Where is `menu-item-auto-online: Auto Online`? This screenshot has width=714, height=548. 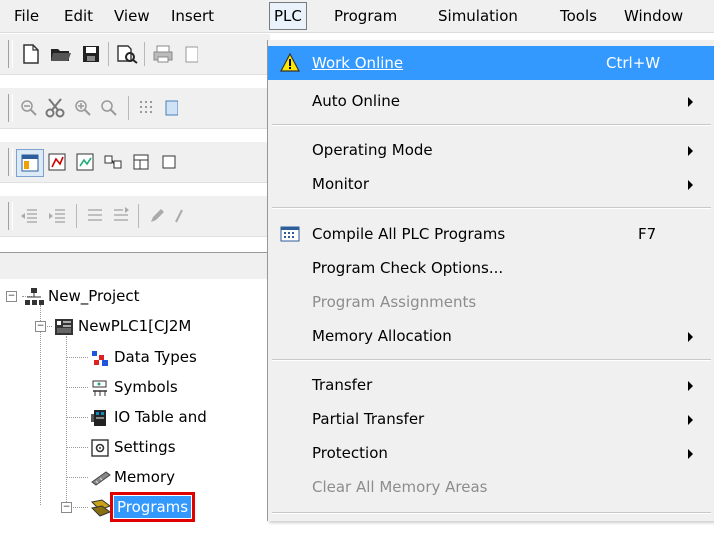 menu-item-auto-online: Auto Online is located at coordinates (491, 101).